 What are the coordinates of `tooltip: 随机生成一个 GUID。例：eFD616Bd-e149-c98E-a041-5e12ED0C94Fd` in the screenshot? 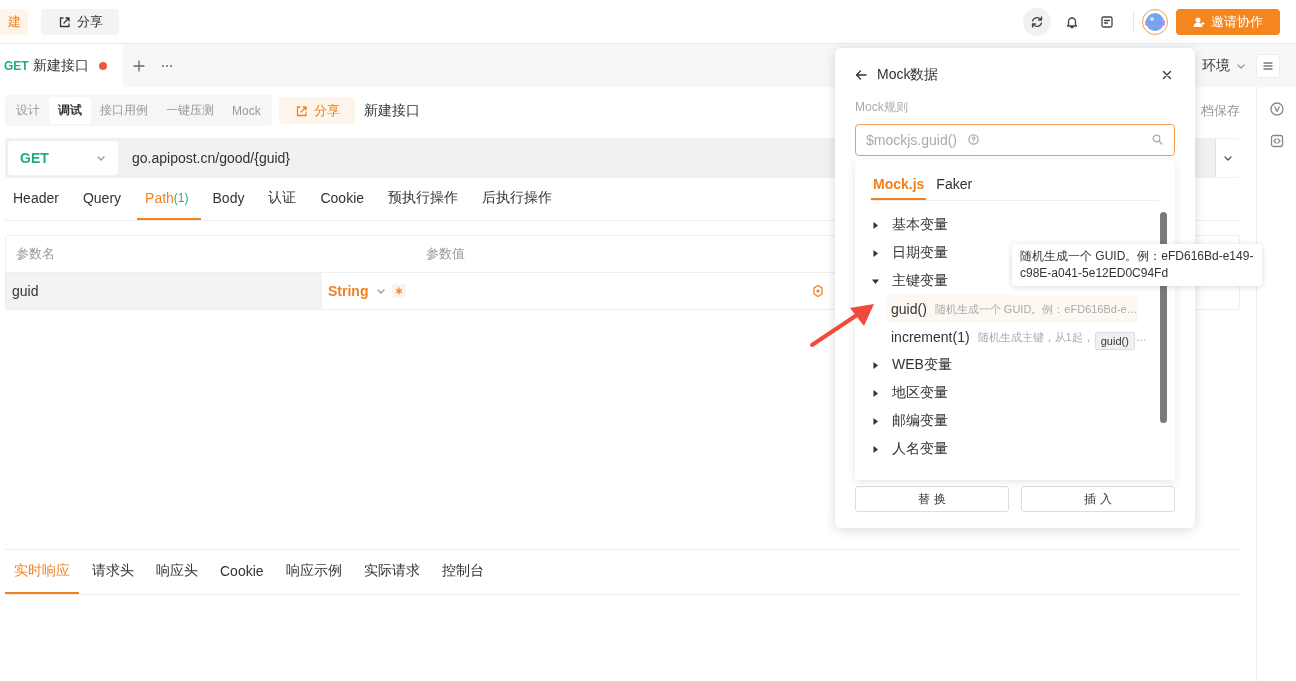 It's located at (1137, 265).